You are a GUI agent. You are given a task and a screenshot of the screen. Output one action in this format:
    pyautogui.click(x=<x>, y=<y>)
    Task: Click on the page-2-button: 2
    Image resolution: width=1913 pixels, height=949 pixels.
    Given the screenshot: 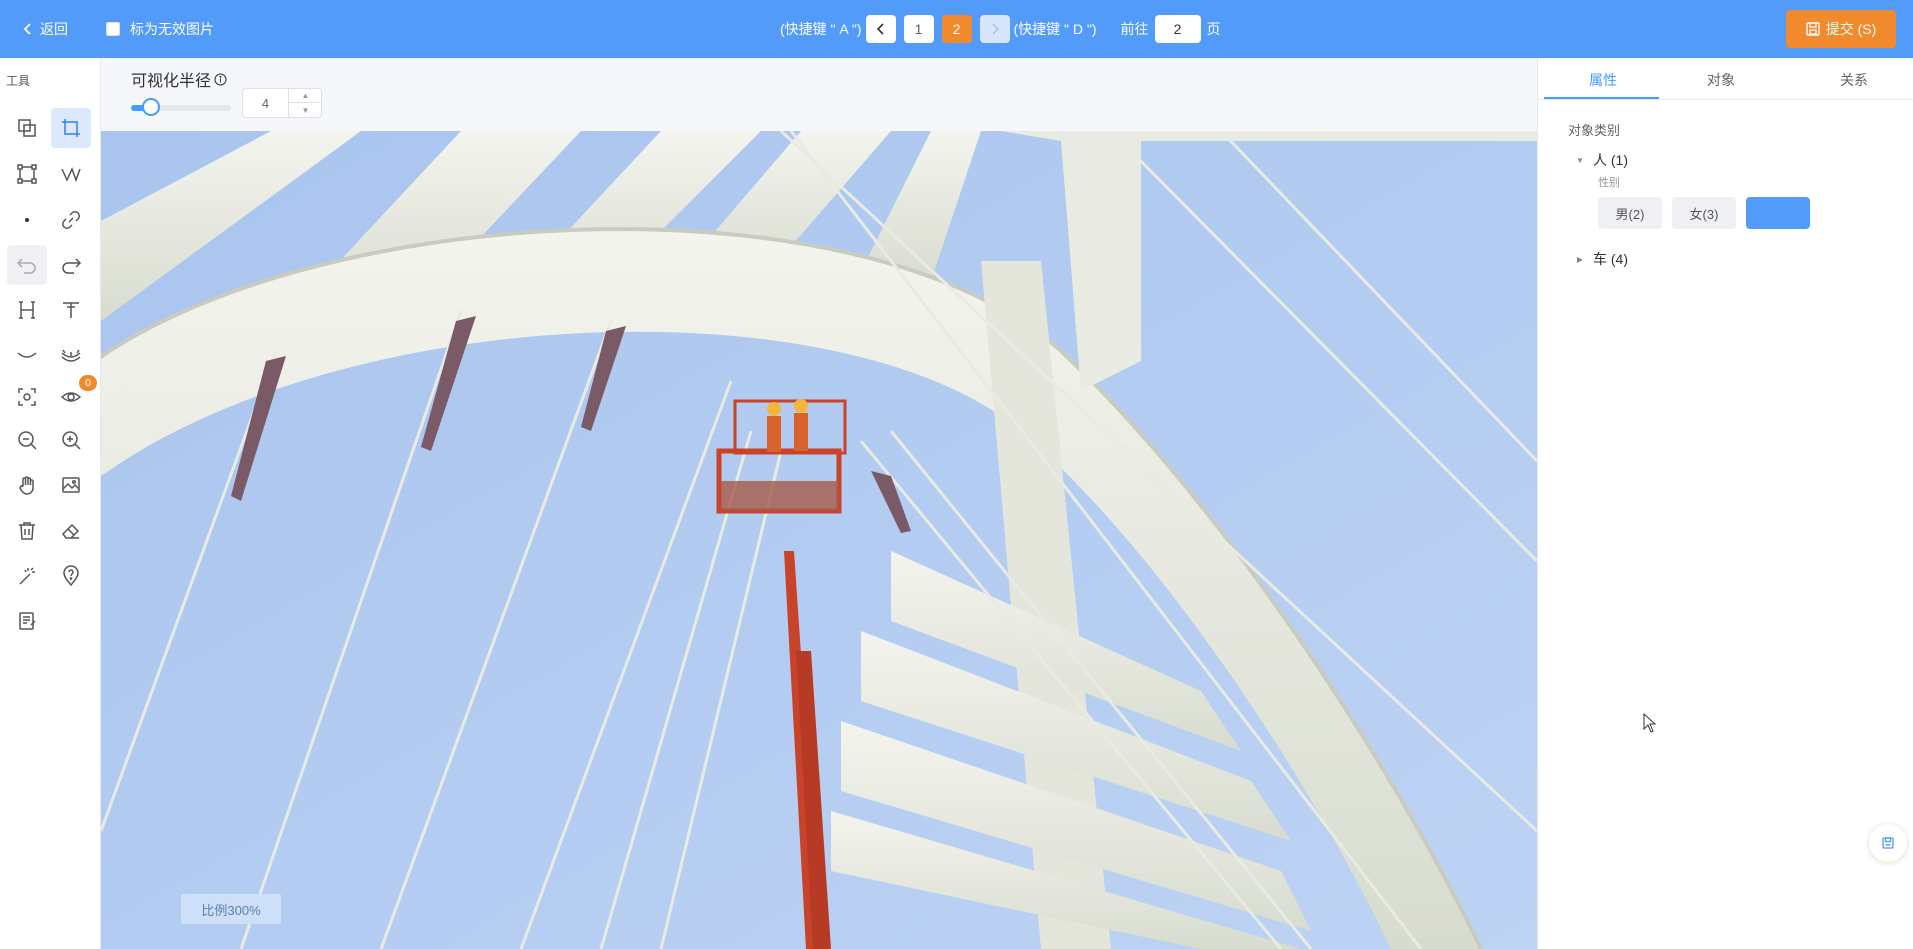 What is the action you would take?
    pyautogui.click(x=956, y=29)
    